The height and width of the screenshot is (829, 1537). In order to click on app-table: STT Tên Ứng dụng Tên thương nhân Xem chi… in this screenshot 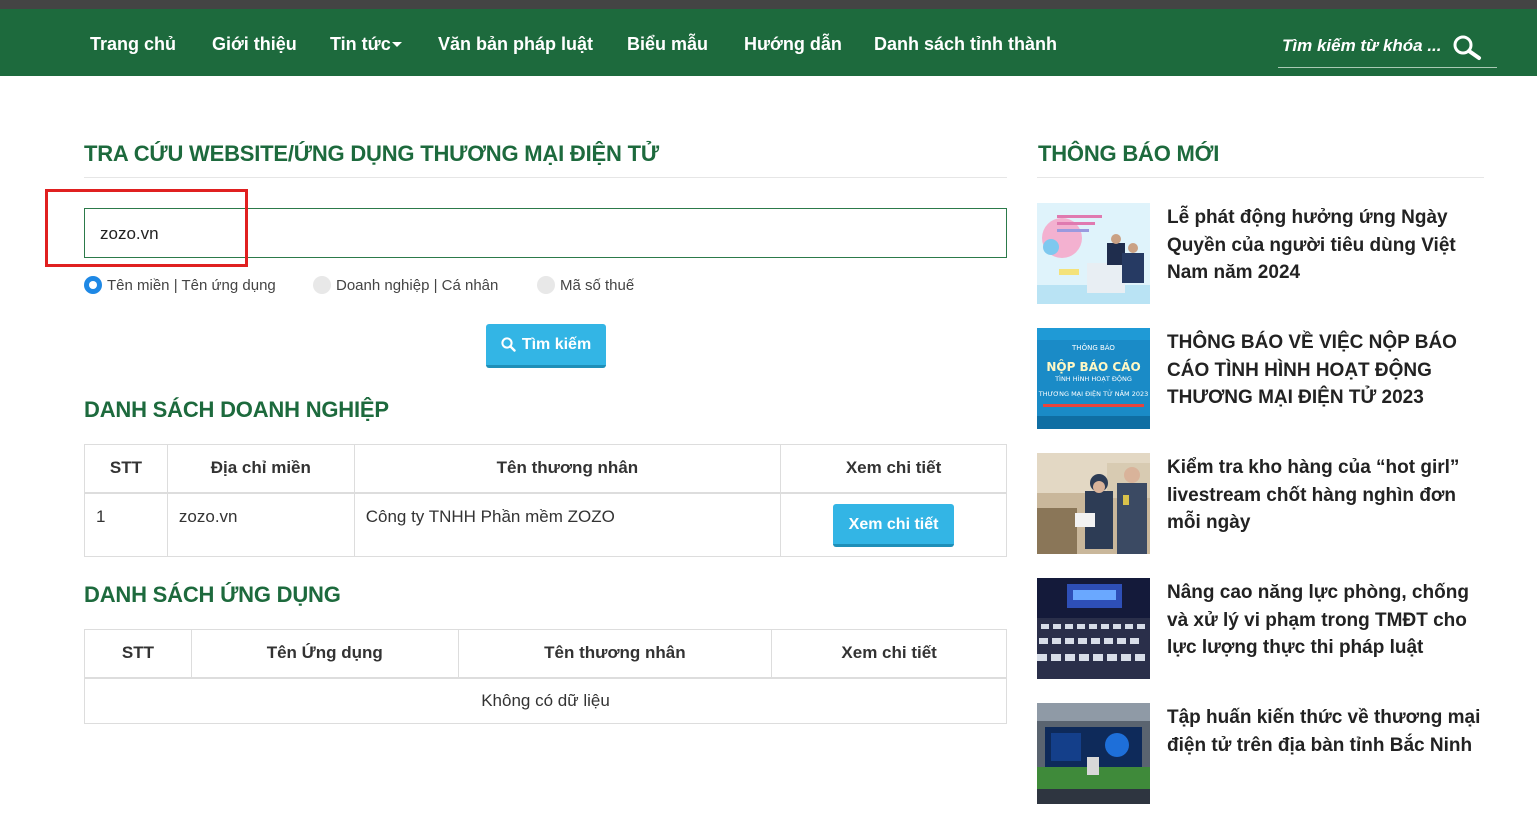, I will do `click(545, 676)`.